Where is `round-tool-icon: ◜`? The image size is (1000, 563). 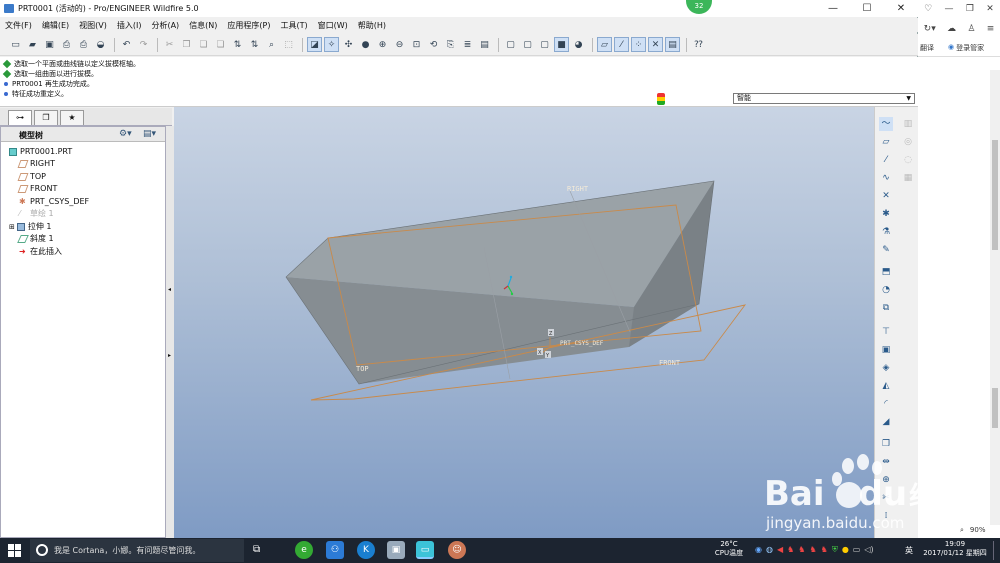
round-tool-icon: ◜ is located at coordinates (886, 404).